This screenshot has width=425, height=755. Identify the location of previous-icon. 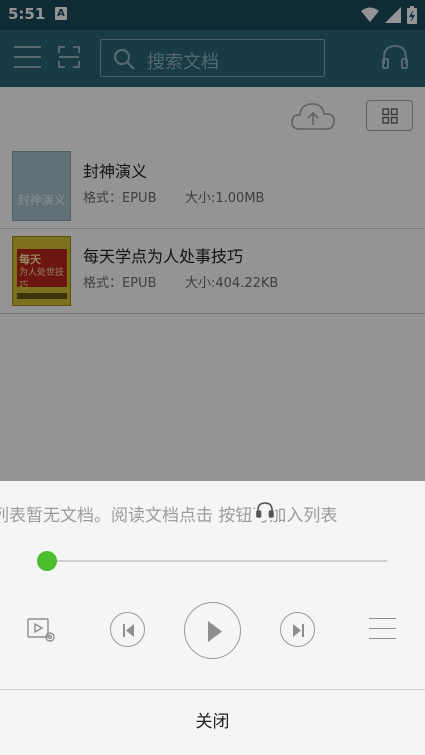
(128, 630).